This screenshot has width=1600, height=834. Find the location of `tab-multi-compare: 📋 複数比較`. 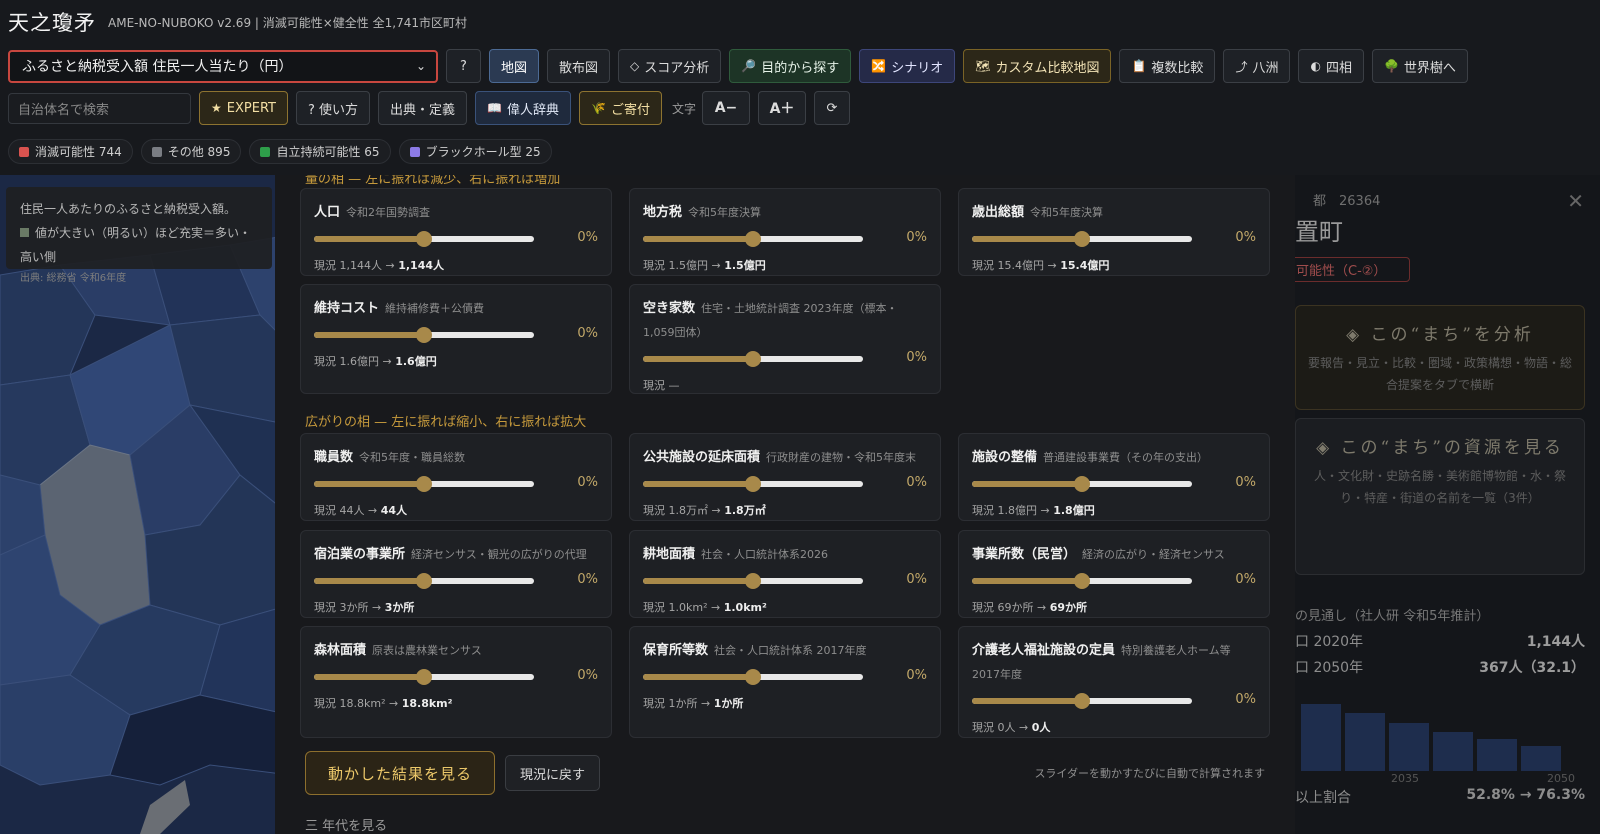

tab-multi-compare: 📋 複数比較 is located at coordinates (1167, 66).